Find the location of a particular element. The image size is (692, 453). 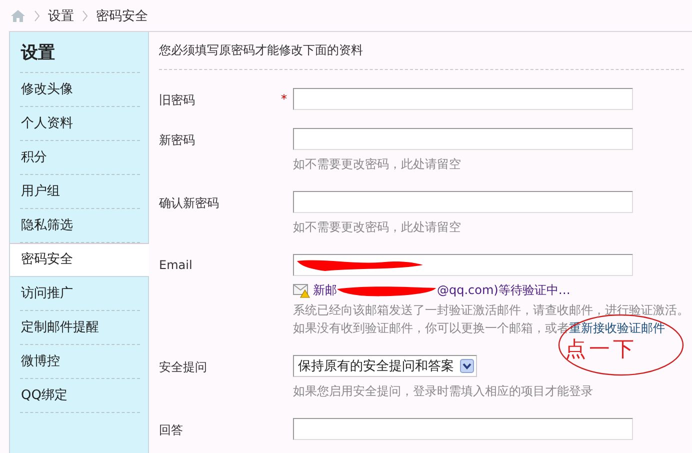

field-label: 安全提问 is located at coordinates (183, 367).